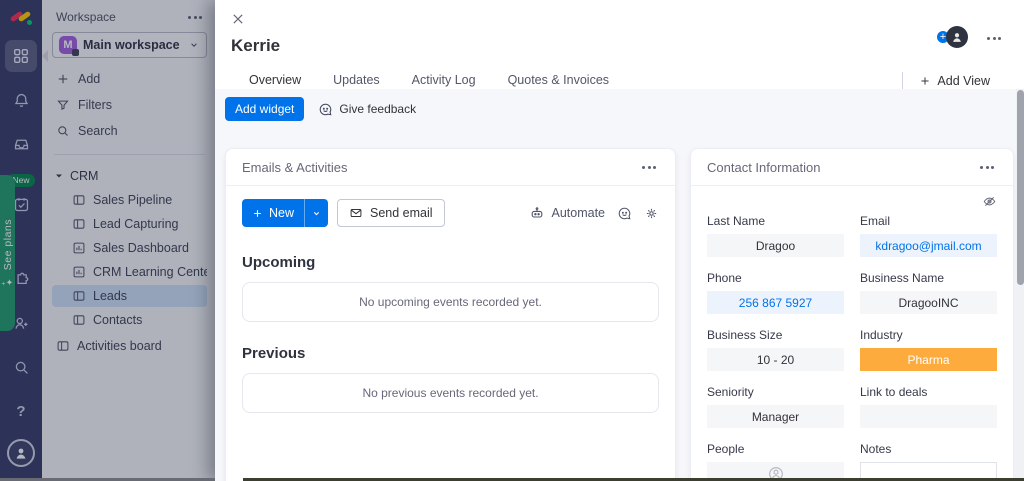  Describe the element at coordinates (928, 359) in the screenshot. I see `industry-status-cell: Pharma` at that location.